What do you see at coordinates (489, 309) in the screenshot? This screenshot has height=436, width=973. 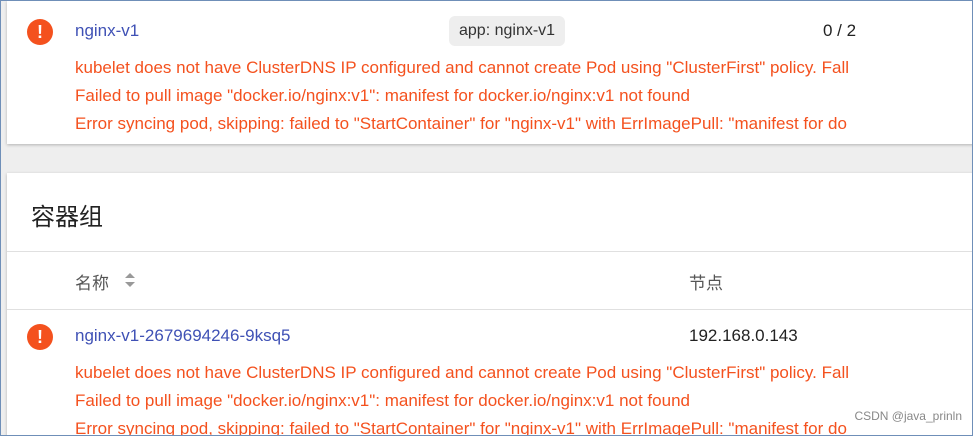 I see `header-divider` at bounding box center [489, 309].